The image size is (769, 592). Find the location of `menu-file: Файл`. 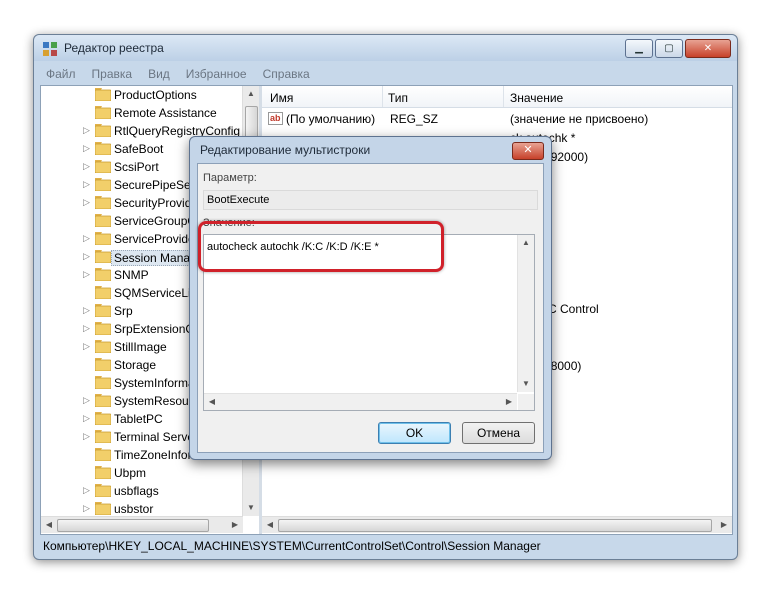

menu-file: Файл is located at coordinates (61, 74).